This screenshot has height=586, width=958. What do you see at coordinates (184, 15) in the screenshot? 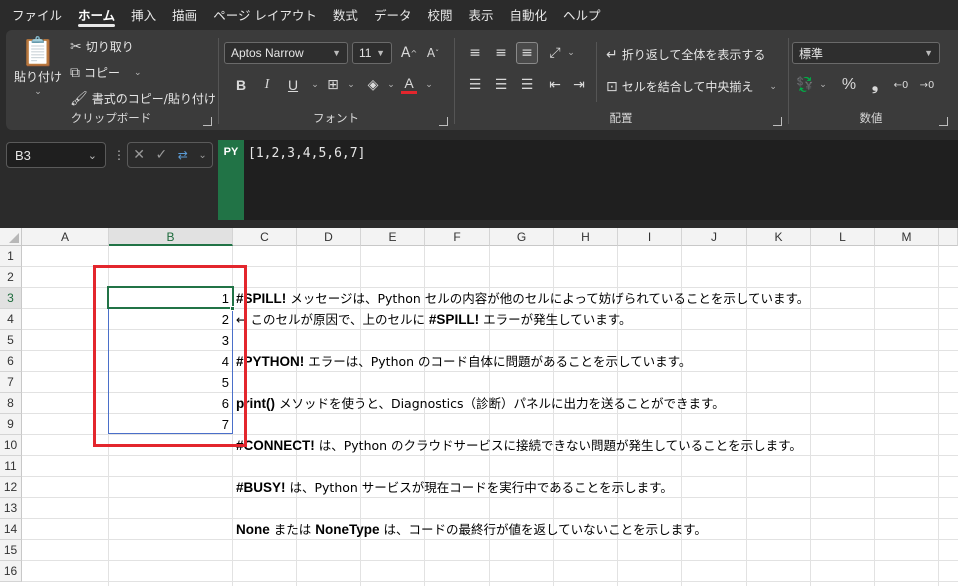
I see `tab-draw: 描画` at bounding box center [184, 15].